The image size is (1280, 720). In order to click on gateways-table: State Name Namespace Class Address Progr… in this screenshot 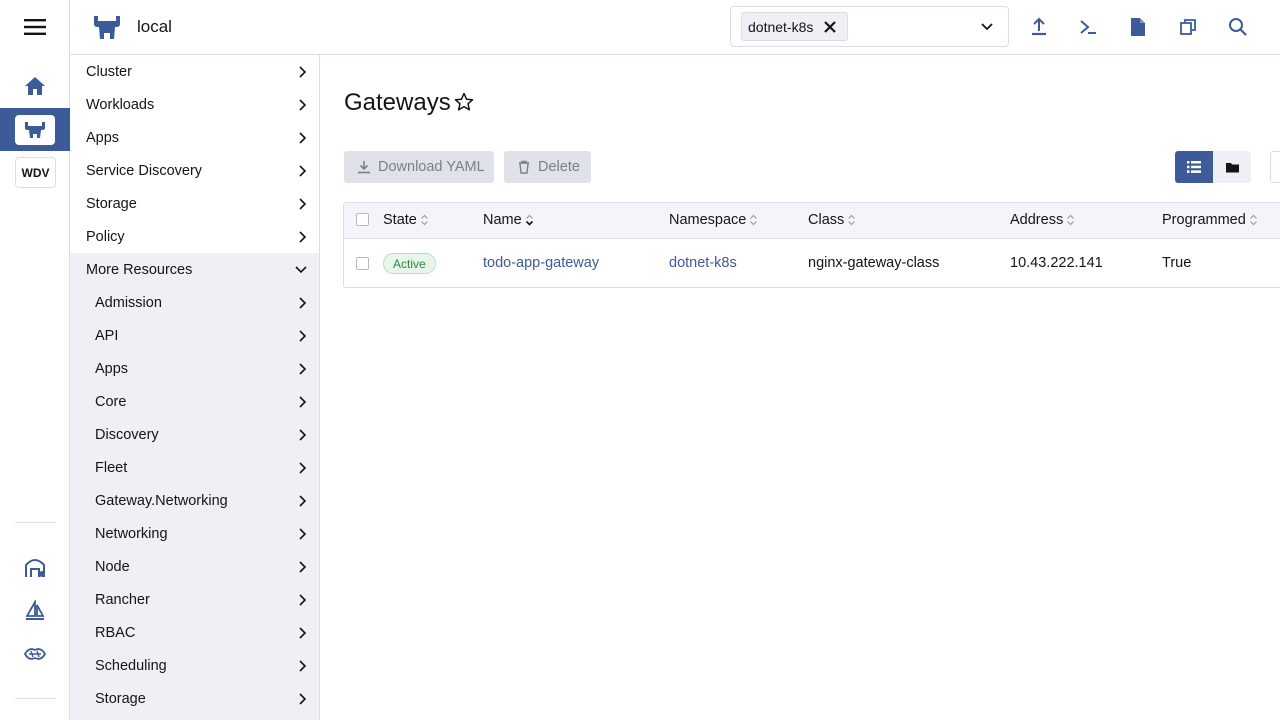, I will do `click(811, 245)`.